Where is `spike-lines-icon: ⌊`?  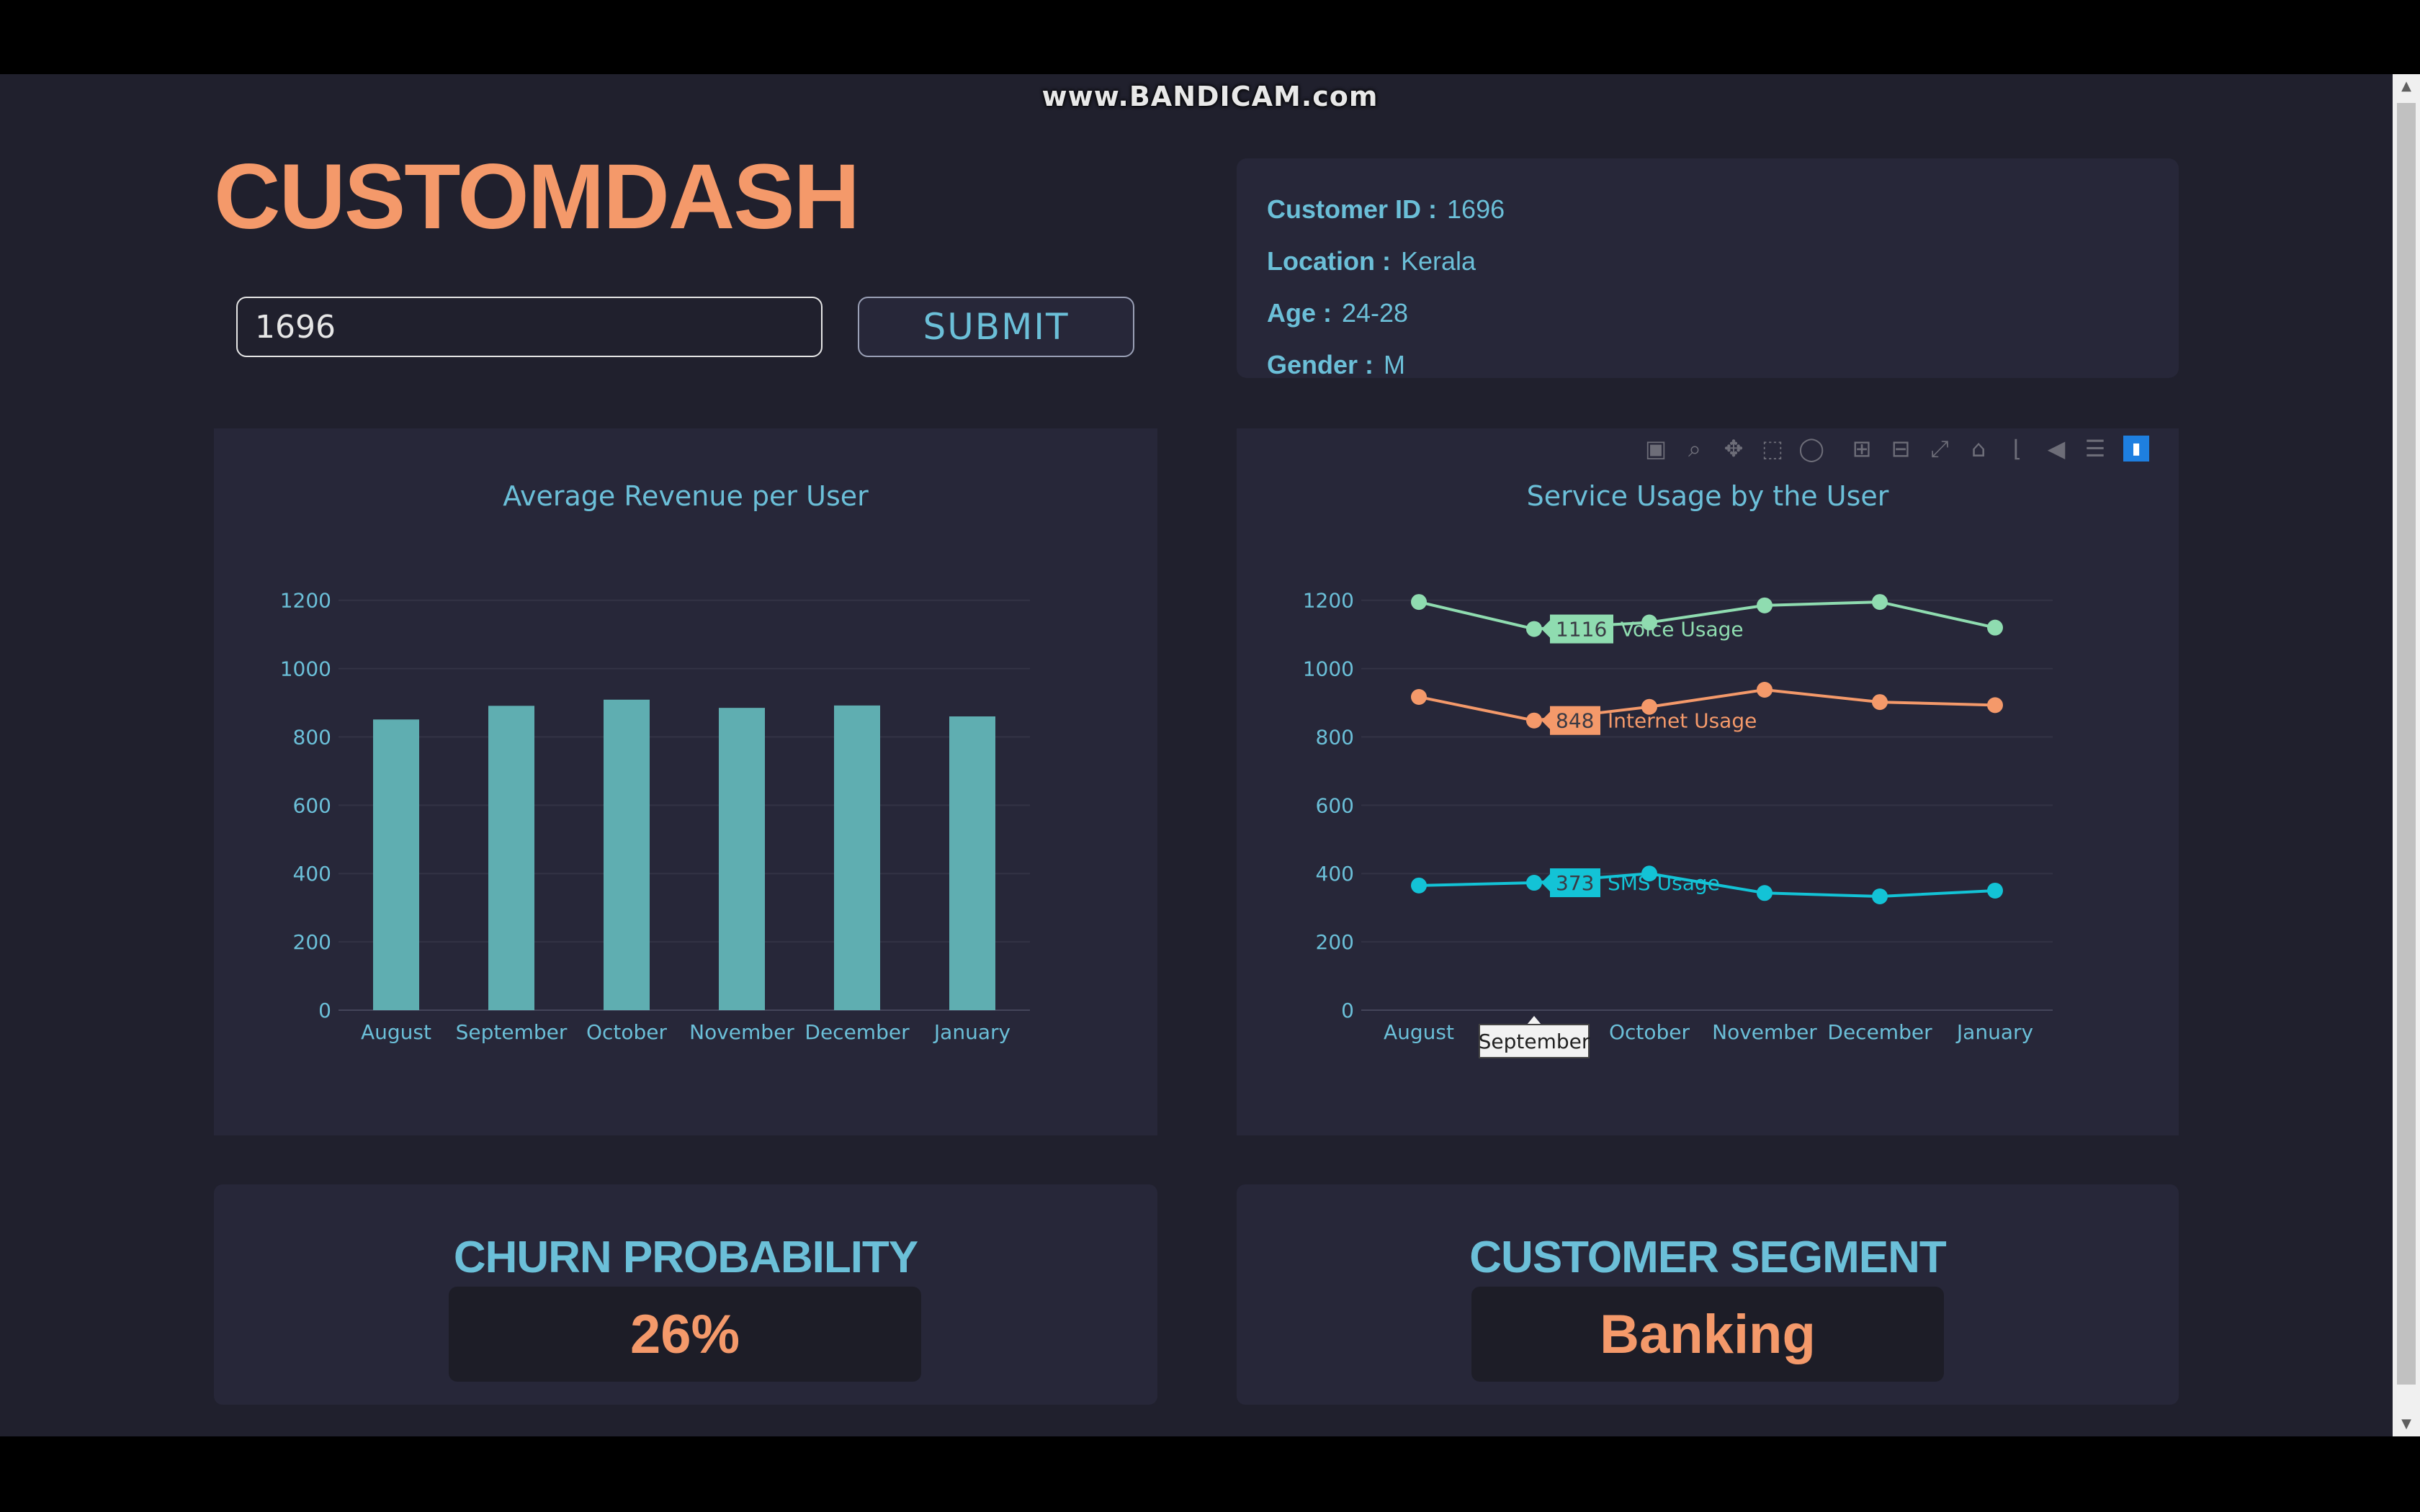
spike-lines-icon: ⌊ is located at coordinates (2018, 448).